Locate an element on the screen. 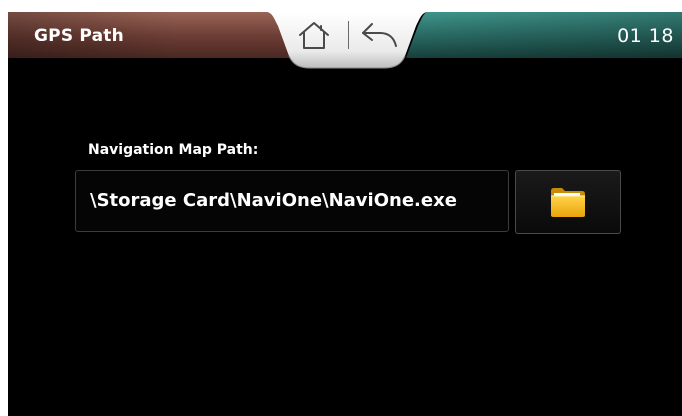 The image size is (682, 416). home-icon is located at coordinates (314, 35).